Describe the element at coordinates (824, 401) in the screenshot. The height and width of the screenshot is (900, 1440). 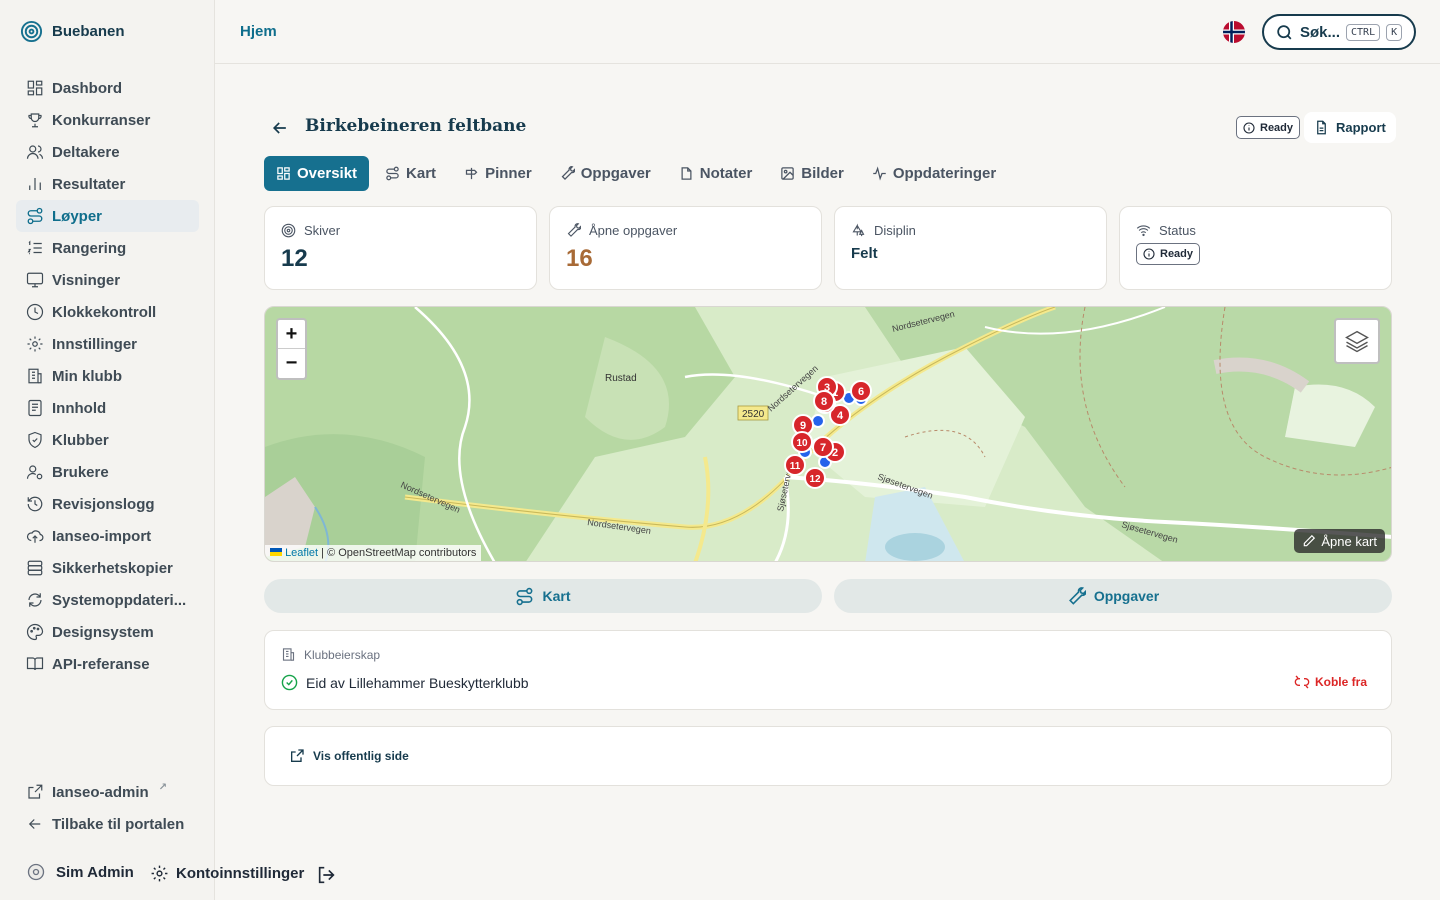
I see `target-marker-8: 8` at that location.